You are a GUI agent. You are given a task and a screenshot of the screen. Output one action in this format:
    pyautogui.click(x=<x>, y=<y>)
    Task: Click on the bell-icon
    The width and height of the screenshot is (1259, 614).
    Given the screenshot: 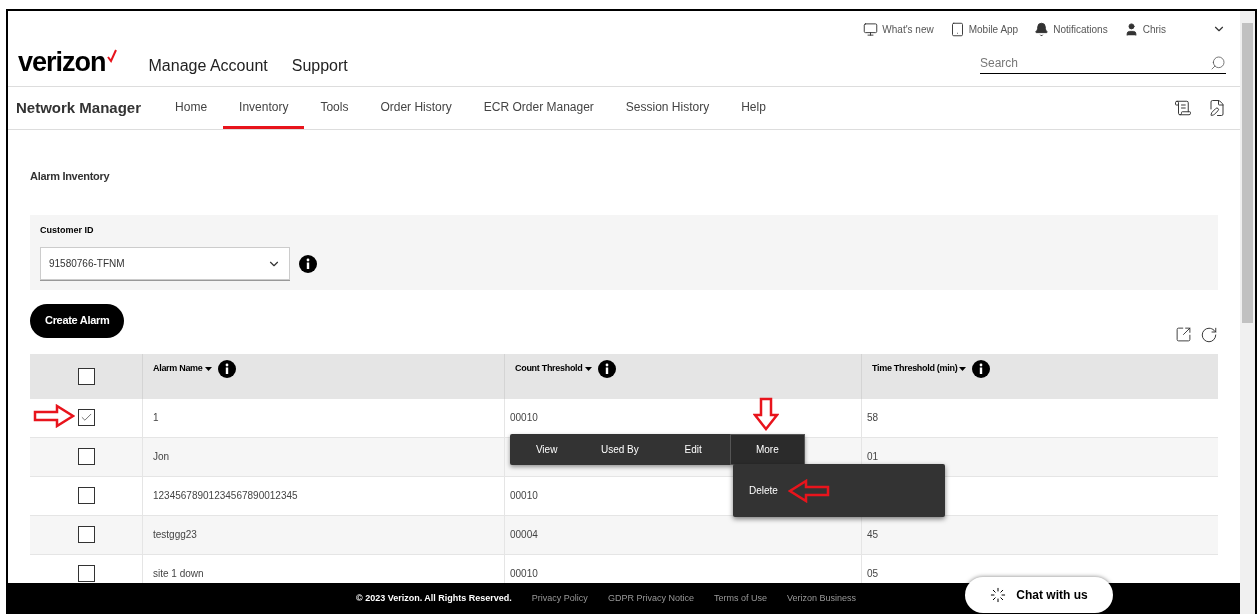 What is the action you would take?
    pyautogui.click(x=1042, y=29)
    